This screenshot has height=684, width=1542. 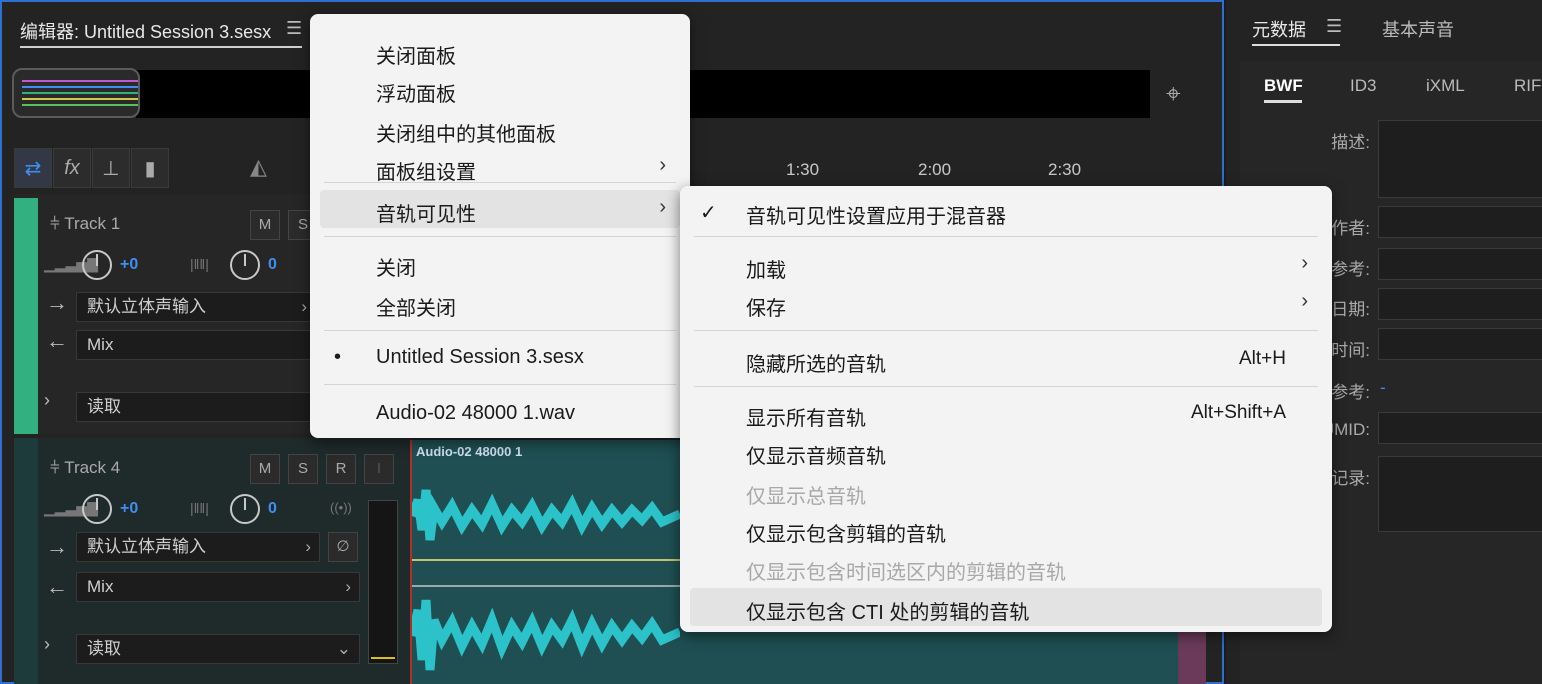 I want to click on menu-item-save: 保存 ›, so click(x=1006, y=303).